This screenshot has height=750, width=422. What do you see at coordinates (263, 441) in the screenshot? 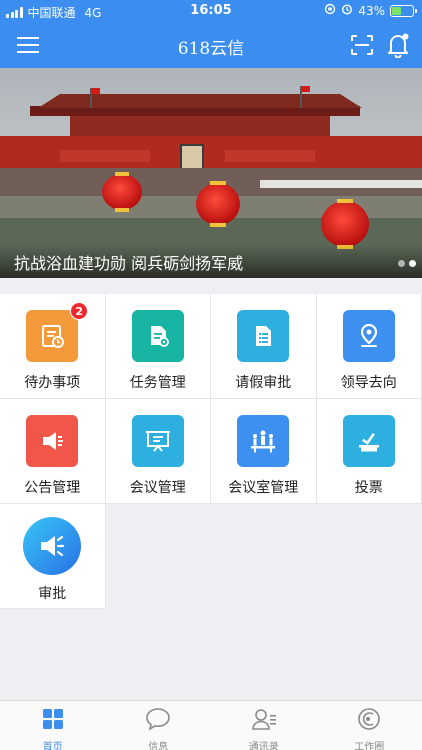
I see `meeting-room-icon` at bounding box center [263, 441].